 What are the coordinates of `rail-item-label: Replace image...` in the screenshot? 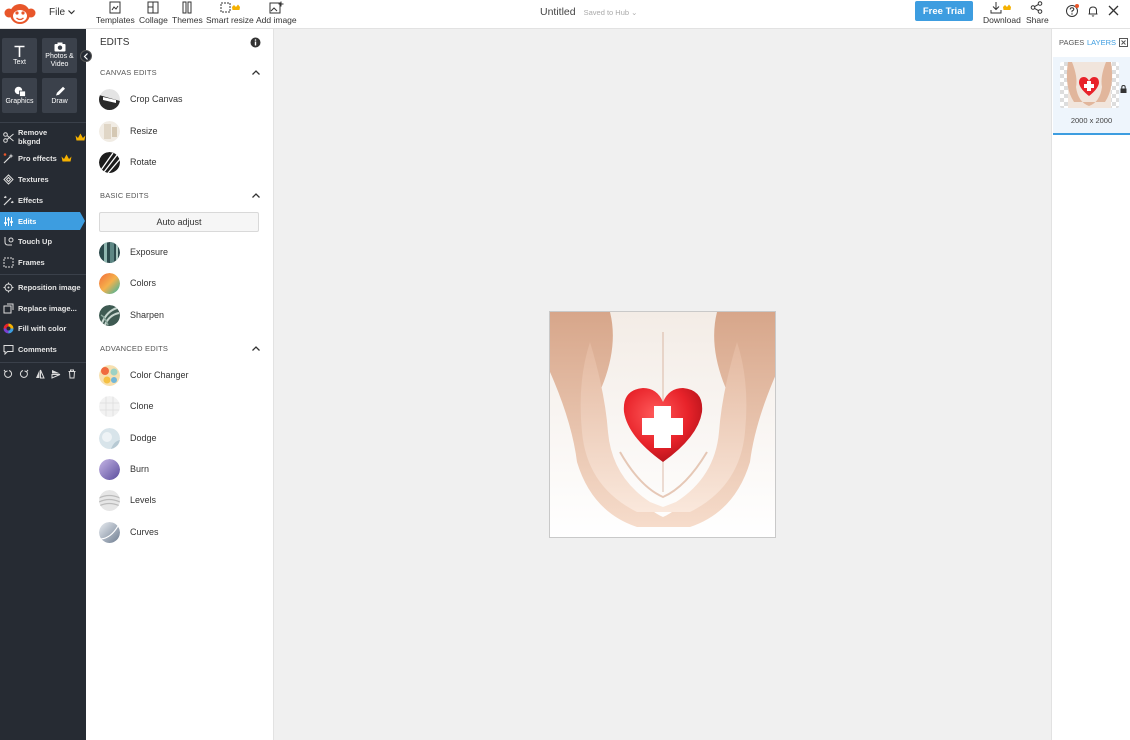 It's located at (47, 308).